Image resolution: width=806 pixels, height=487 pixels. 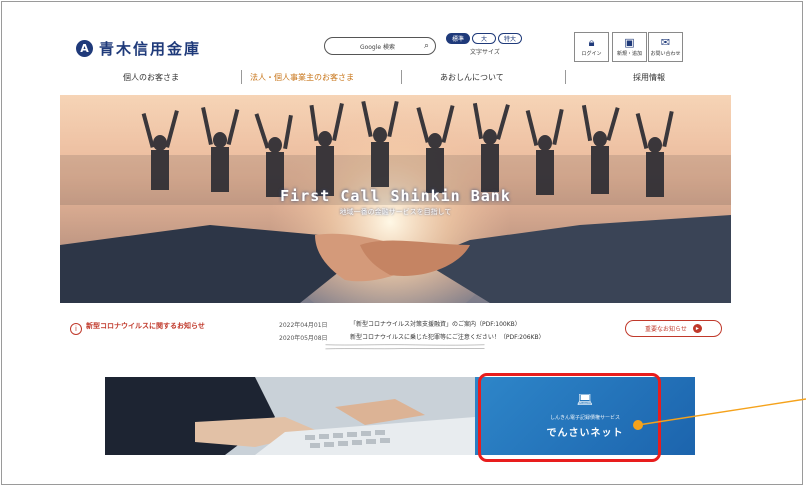 I want to click on keyboard-photo, so click(x=290, y=416).